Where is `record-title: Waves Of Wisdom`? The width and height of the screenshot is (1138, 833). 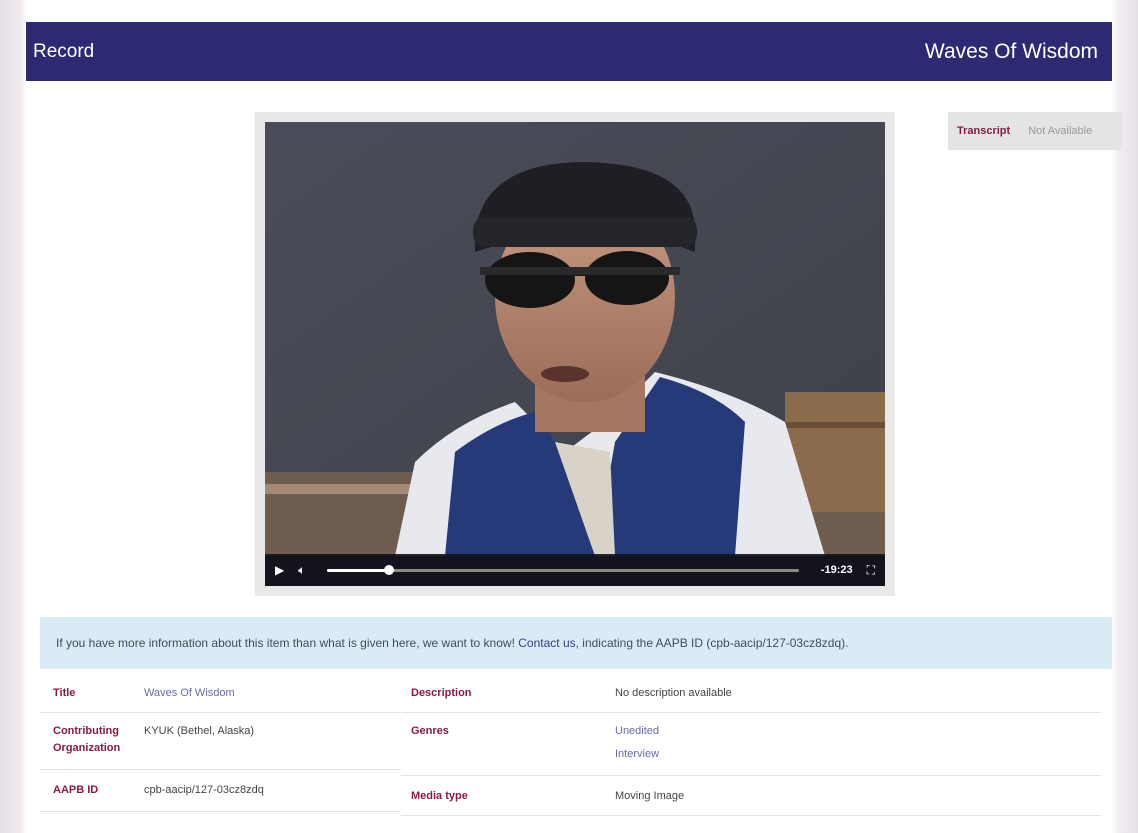 record-title: Waves Of Wisdom is located at coordinates (1011, 51).